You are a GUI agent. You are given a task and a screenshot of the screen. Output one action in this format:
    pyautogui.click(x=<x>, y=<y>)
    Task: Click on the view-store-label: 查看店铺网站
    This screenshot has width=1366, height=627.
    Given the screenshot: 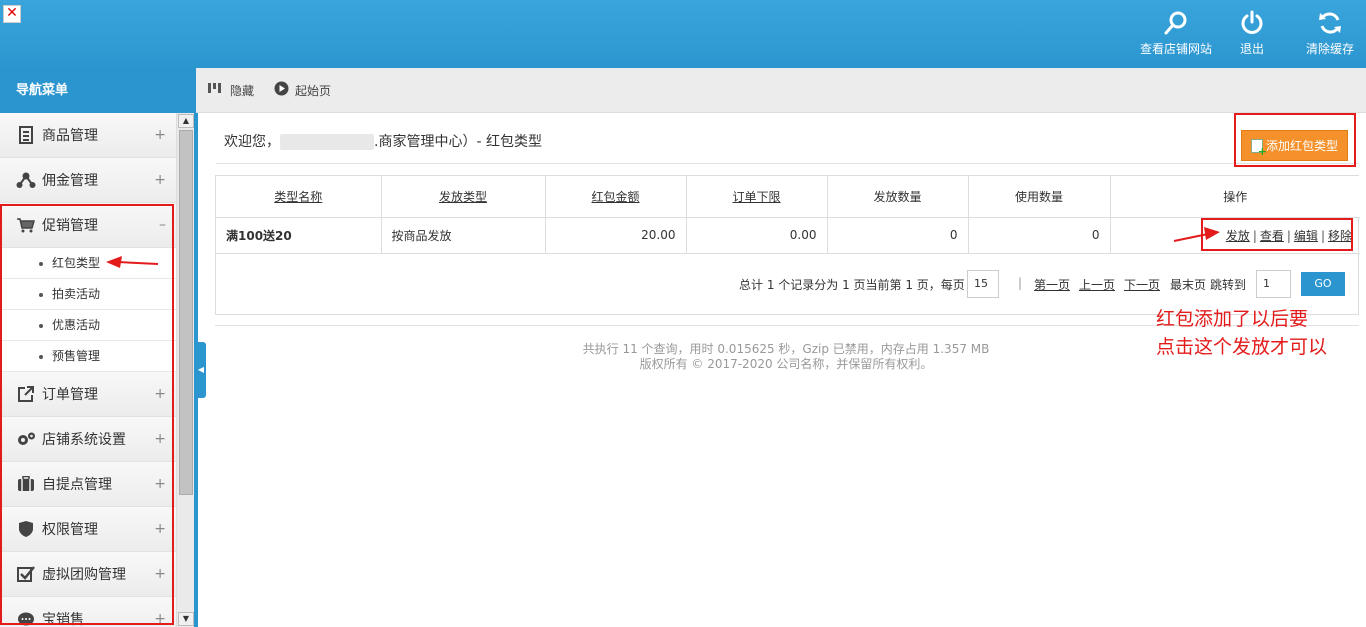 What is the action you would take?
    pyautogui.click(x=1175, y=49)
    